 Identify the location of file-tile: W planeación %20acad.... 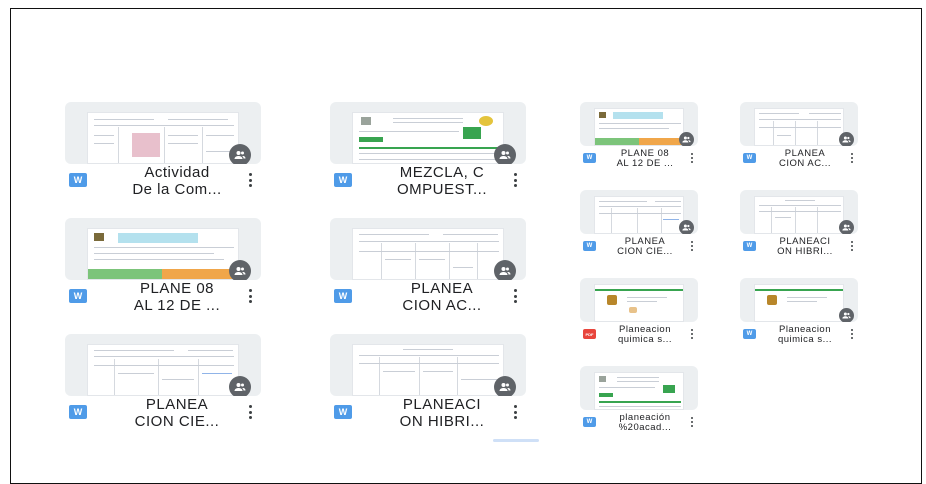
(639, 401).